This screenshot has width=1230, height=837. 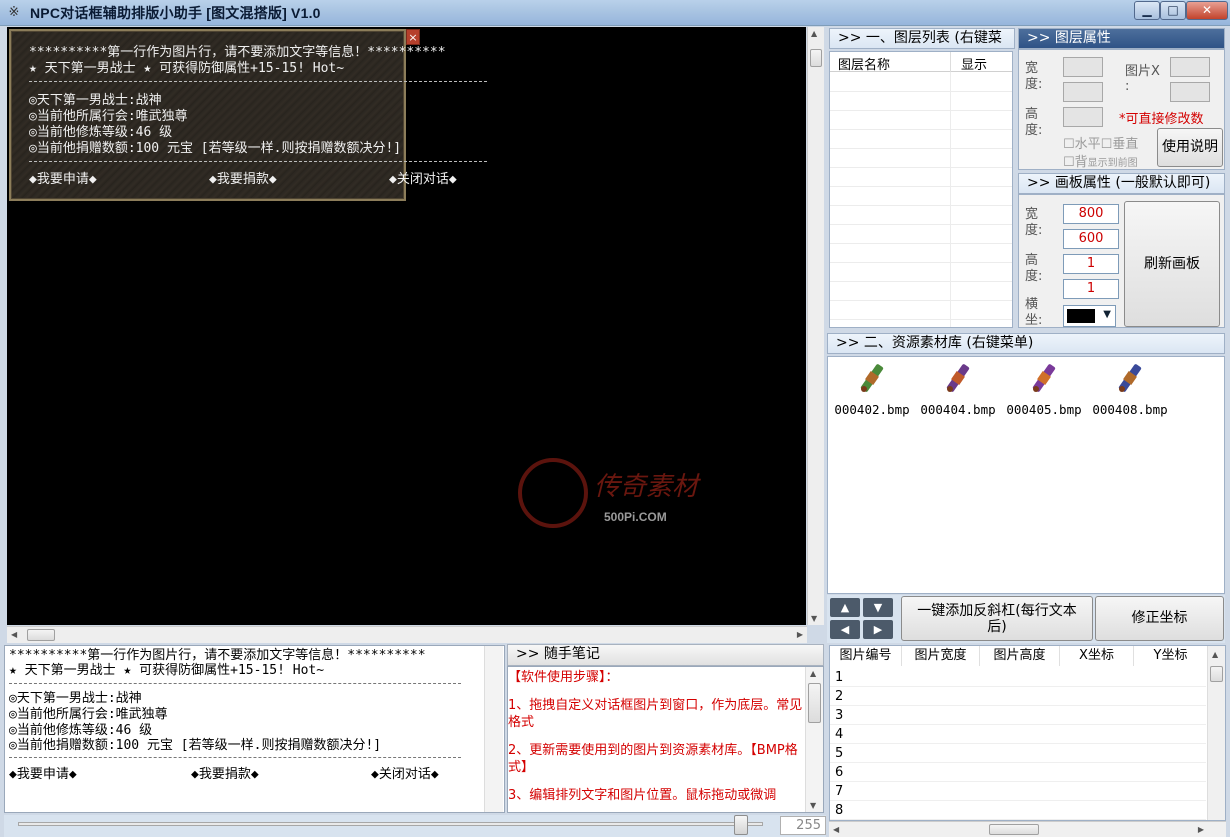 I want to click on maximize-button: □, so click(x=1173, y=10).